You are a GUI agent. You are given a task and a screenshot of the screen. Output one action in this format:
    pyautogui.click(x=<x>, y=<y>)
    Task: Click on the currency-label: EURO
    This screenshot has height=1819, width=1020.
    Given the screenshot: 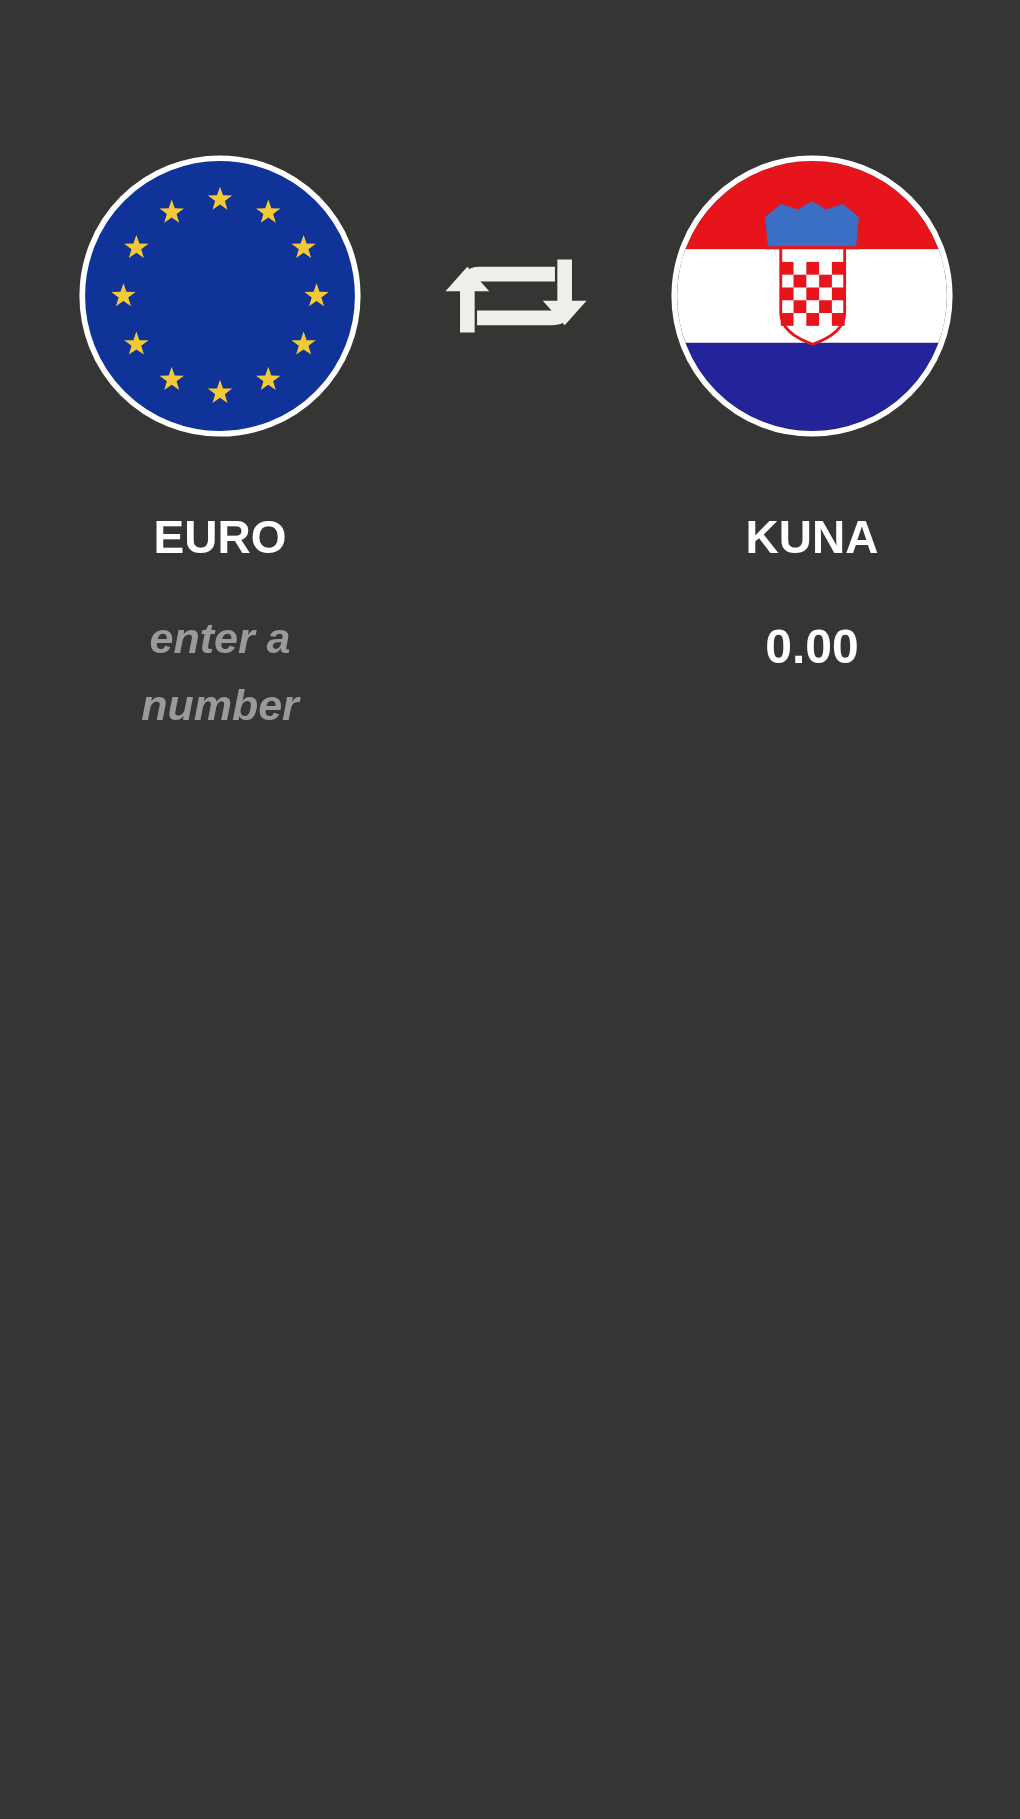 What is the action you would take?
    pyautogui.click(x=220, y=537)
    